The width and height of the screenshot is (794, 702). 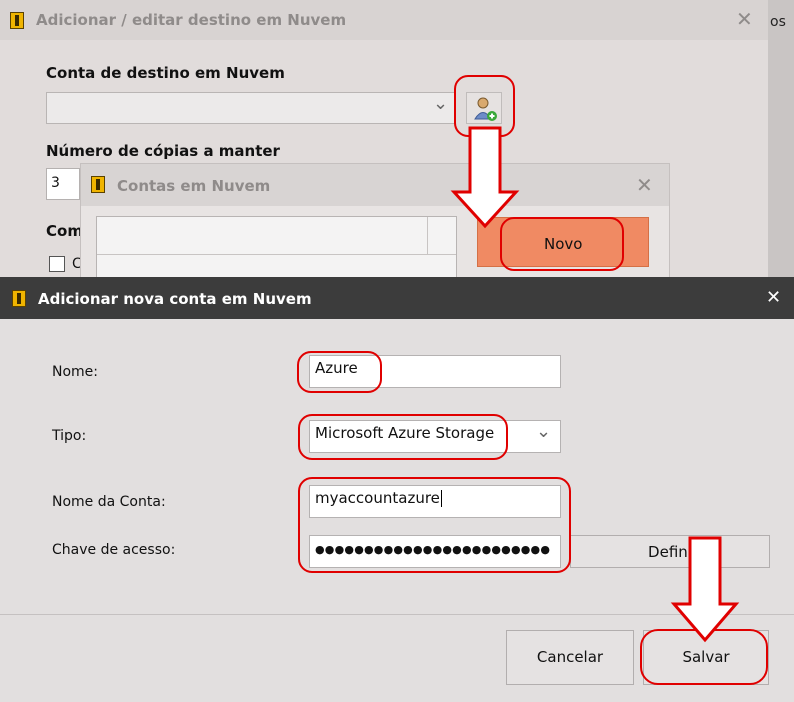 I want to click on background-window-right-edge, so click(x=781, y=138).